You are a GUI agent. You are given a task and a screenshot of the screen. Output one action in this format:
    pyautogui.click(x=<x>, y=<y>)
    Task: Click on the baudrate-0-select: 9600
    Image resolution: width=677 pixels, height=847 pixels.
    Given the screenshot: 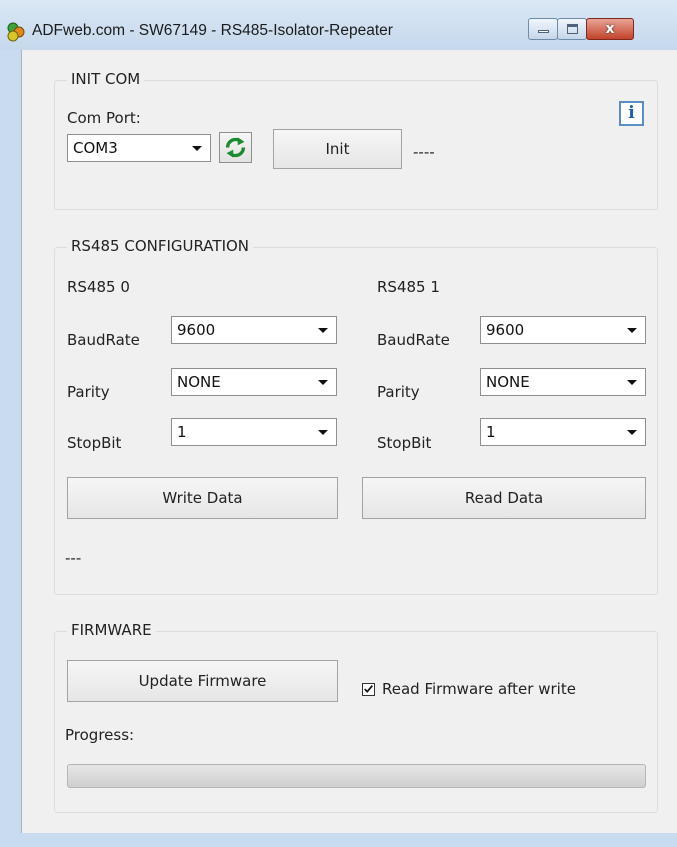 What is the action you would take?
    pyautogui.click(x=254, y=330)
    